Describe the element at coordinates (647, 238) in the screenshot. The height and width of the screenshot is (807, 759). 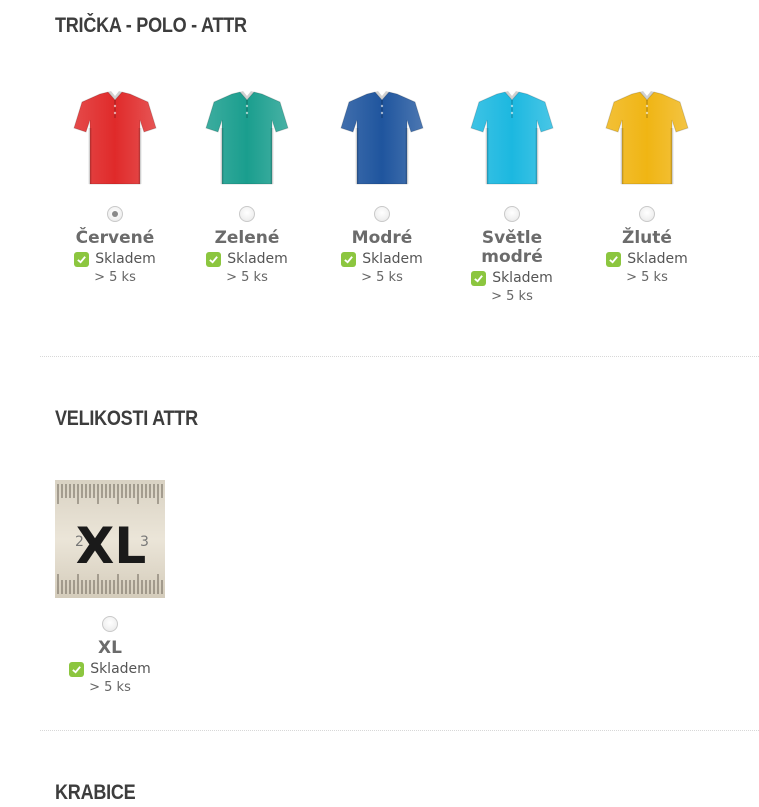
I see `option-name: Žluté` at that location.